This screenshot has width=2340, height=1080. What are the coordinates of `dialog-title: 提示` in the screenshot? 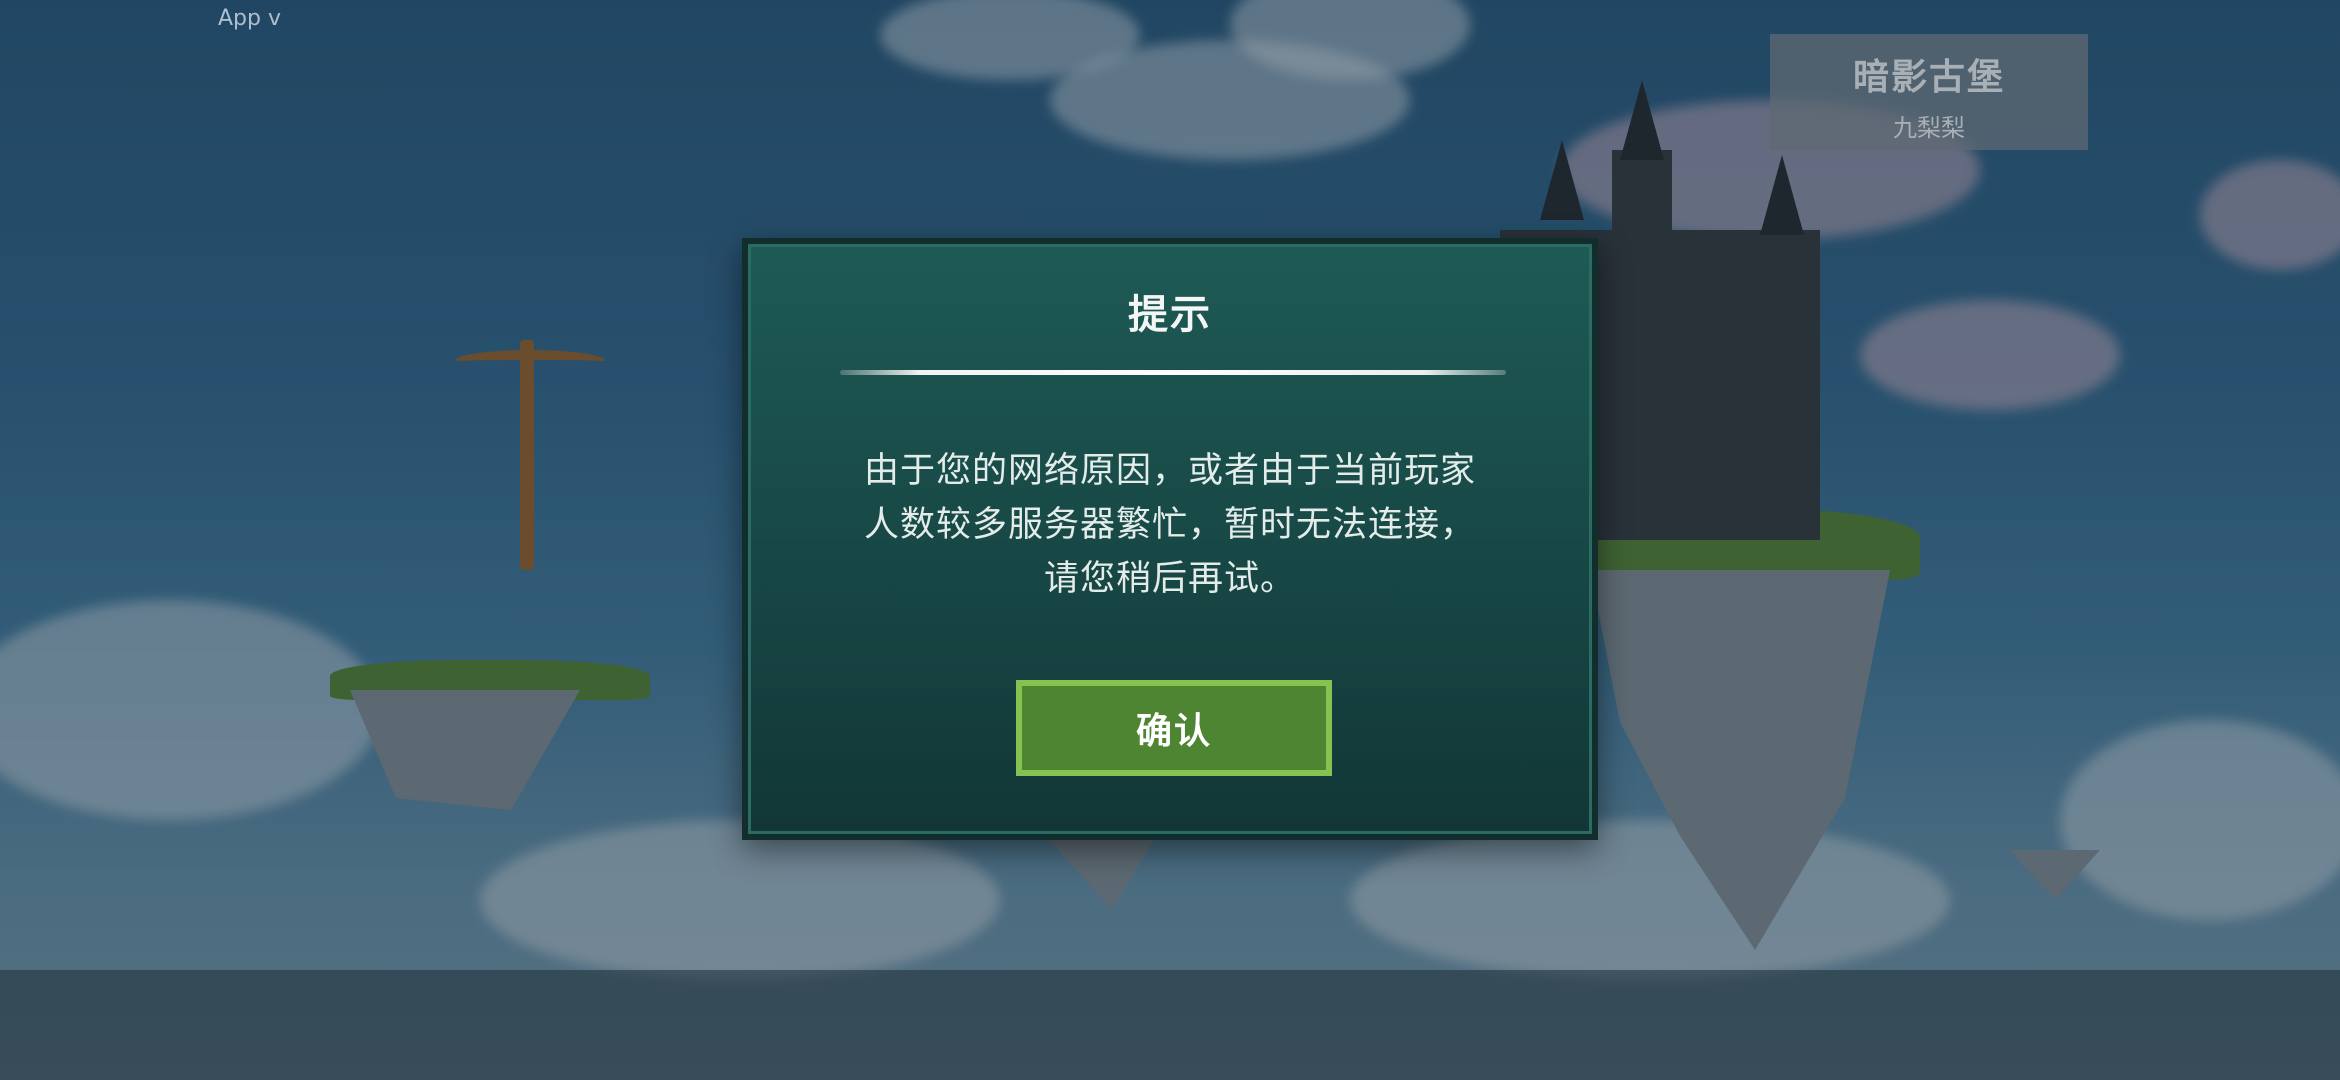 It's located at (1170, 315).